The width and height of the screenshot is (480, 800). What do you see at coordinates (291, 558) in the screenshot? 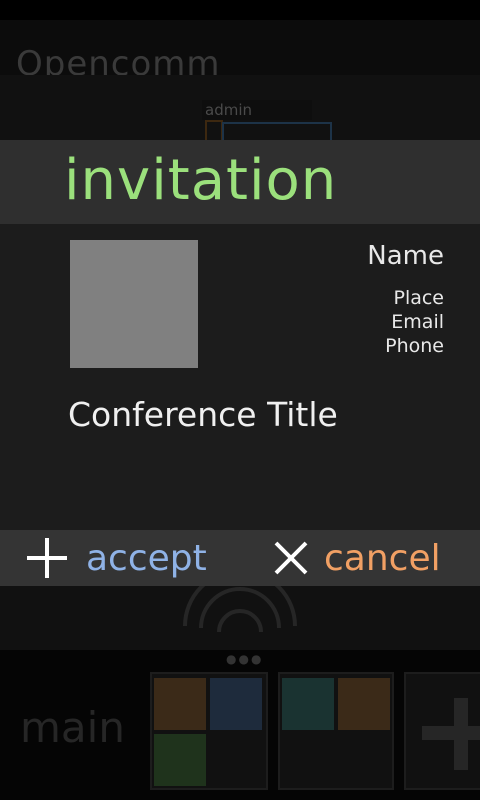
I see `close-icon` at bounding box center [291, 558].